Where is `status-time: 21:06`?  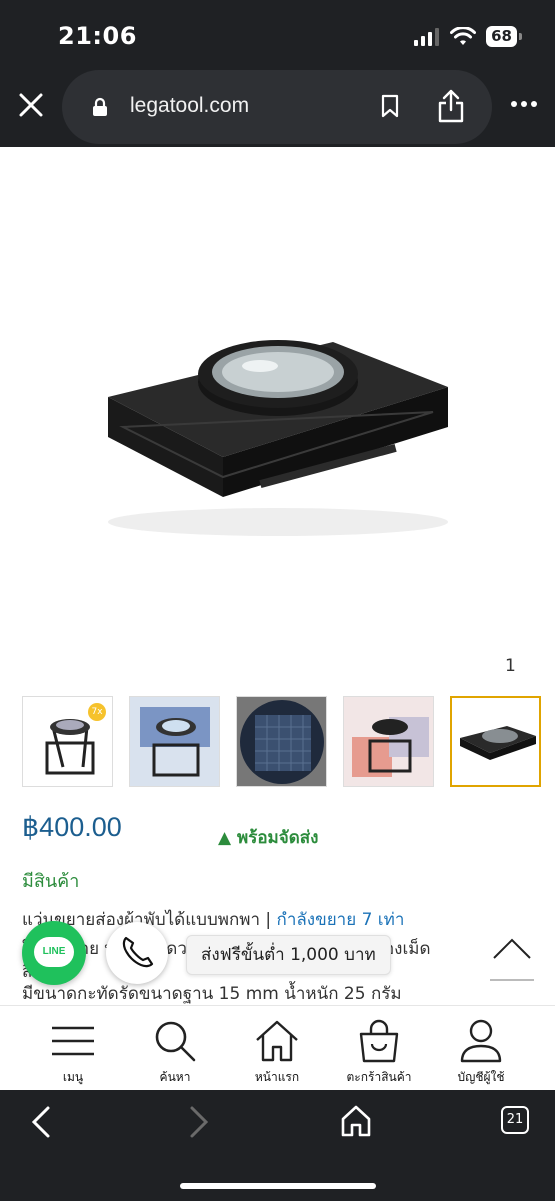
status-time: 21:06 is located at coordinates (97, 36).